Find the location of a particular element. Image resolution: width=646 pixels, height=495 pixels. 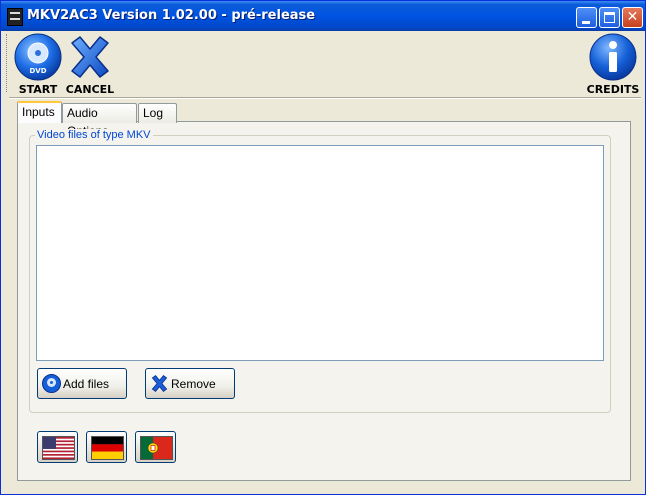

add-files-label: Add files is located at coordinates (86, 384).